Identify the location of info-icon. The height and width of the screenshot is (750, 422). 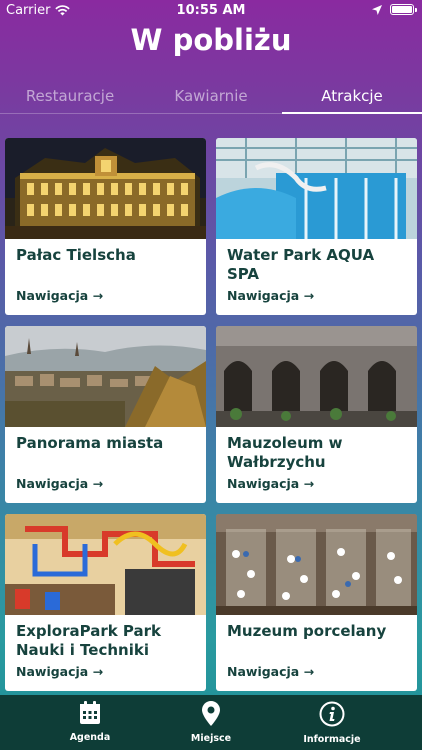
(332, 714).